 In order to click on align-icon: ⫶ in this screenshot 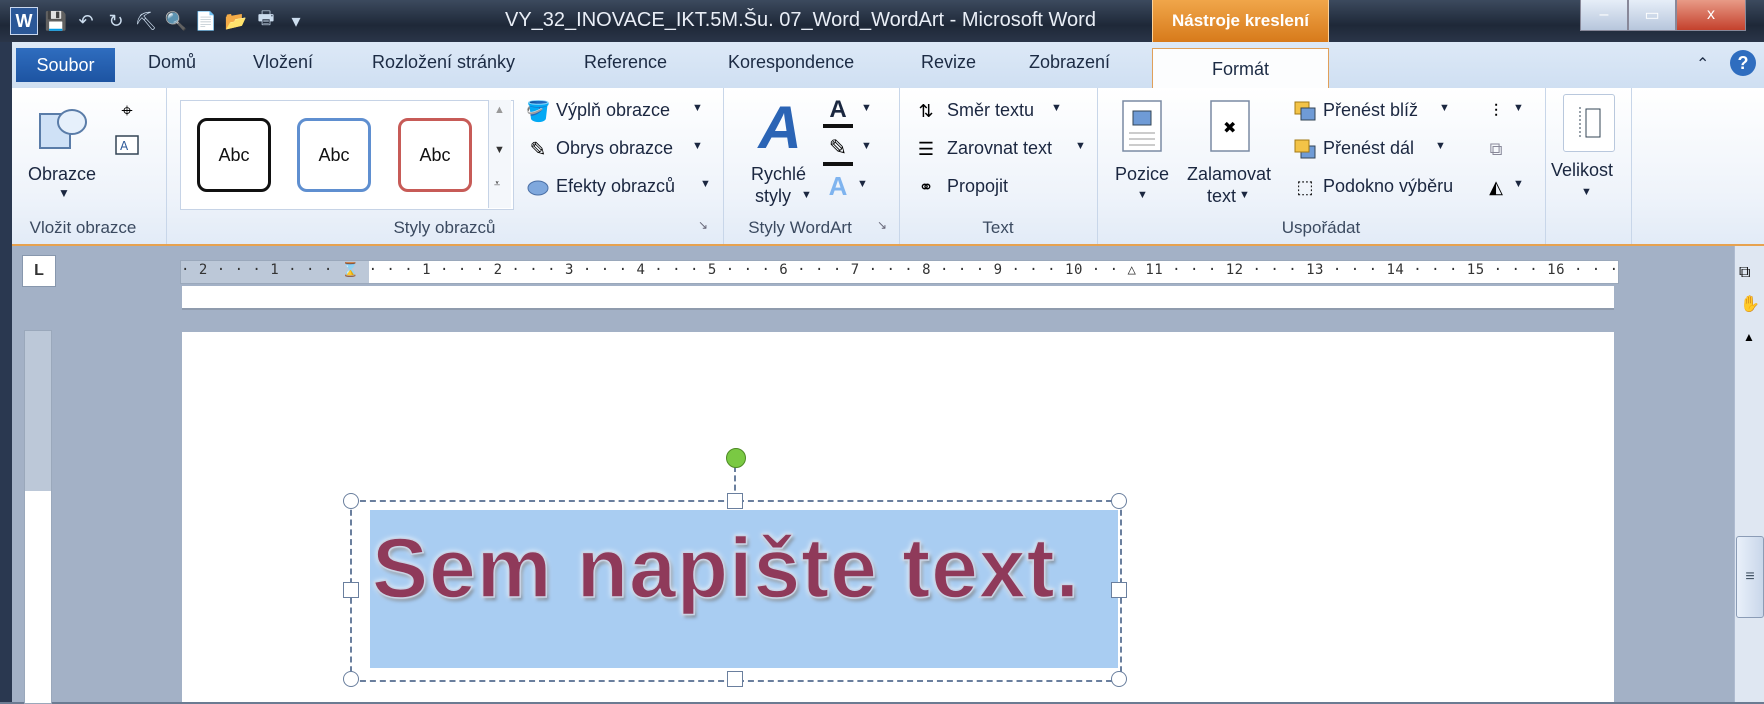, I will do `click(1496, 111)`.